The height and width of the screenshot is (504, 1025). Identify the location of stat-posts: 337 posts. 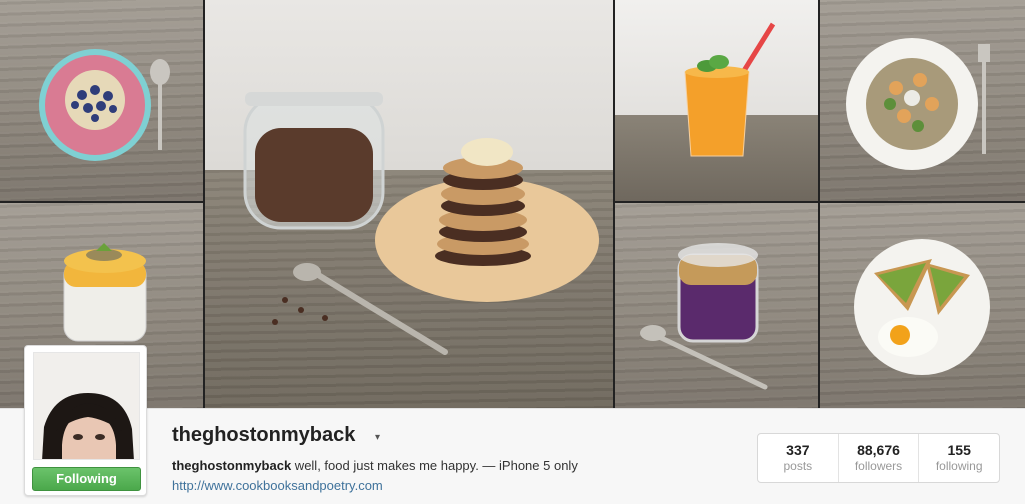
(798, 458).